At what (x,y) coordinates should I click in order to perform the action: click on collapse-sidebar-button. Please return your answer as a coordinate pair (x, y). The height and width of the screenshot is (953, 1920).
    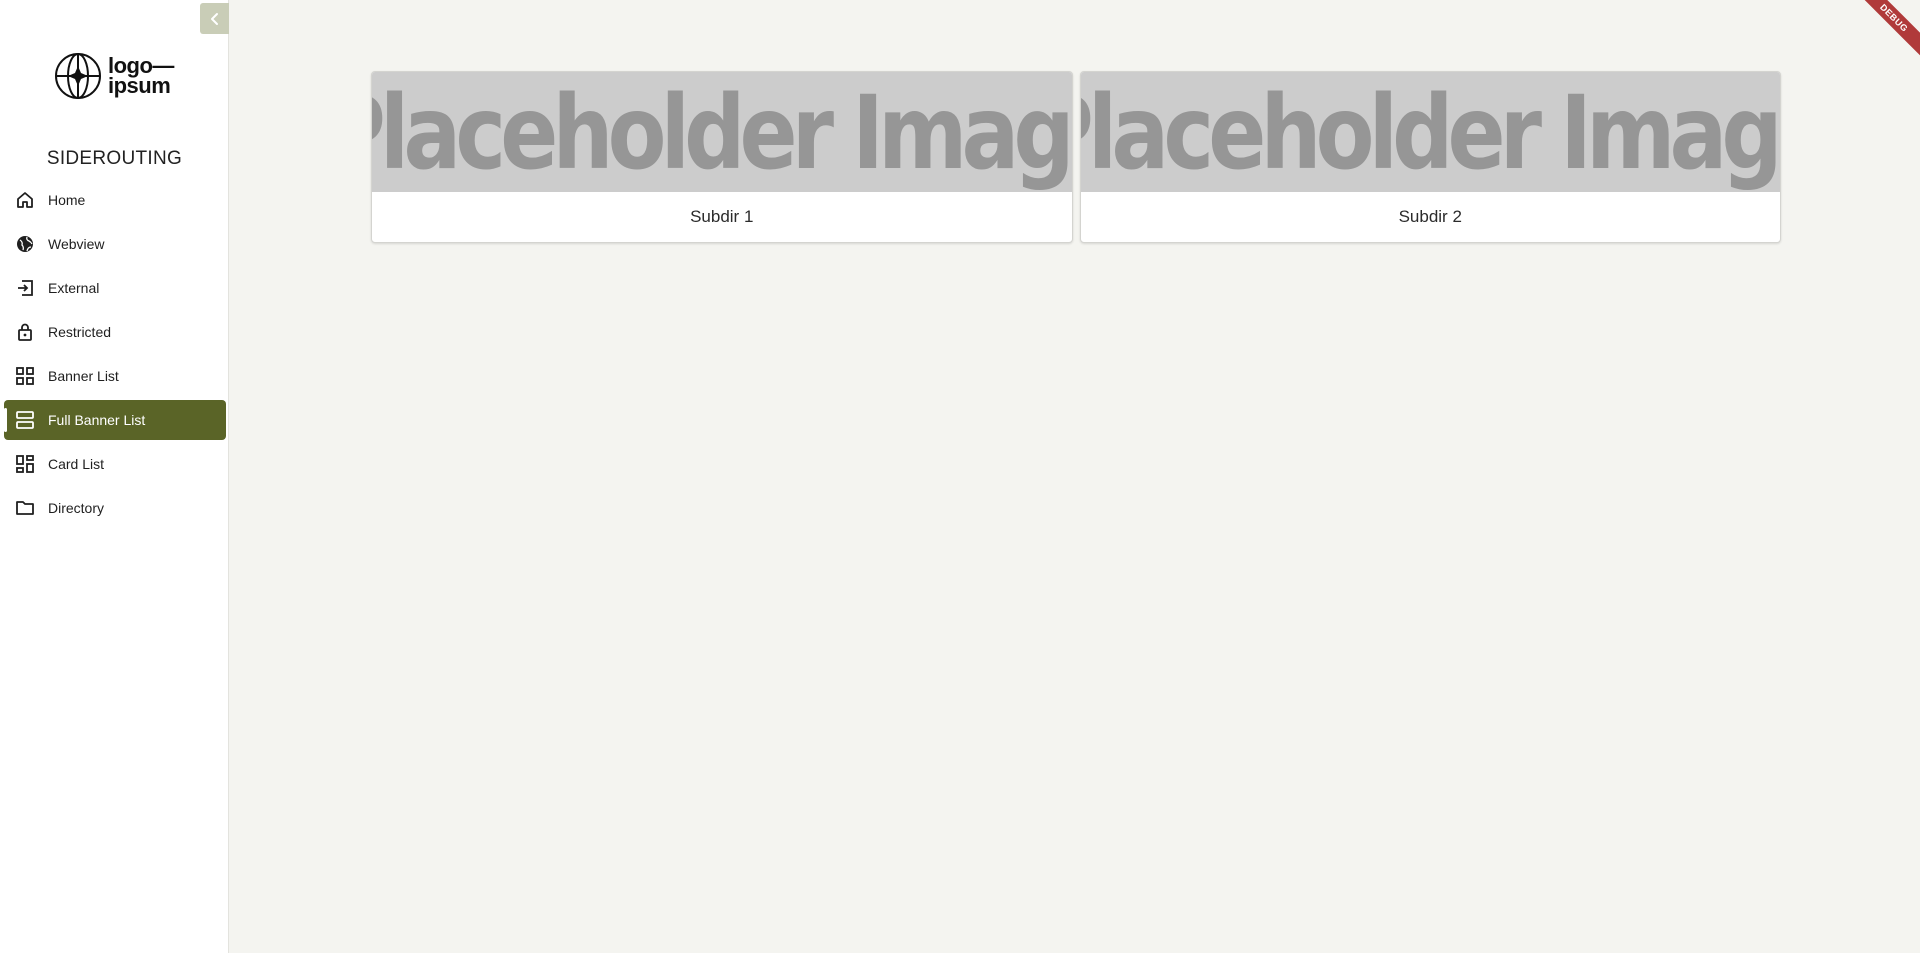
    Looking at the image, I should click on (214, 18).